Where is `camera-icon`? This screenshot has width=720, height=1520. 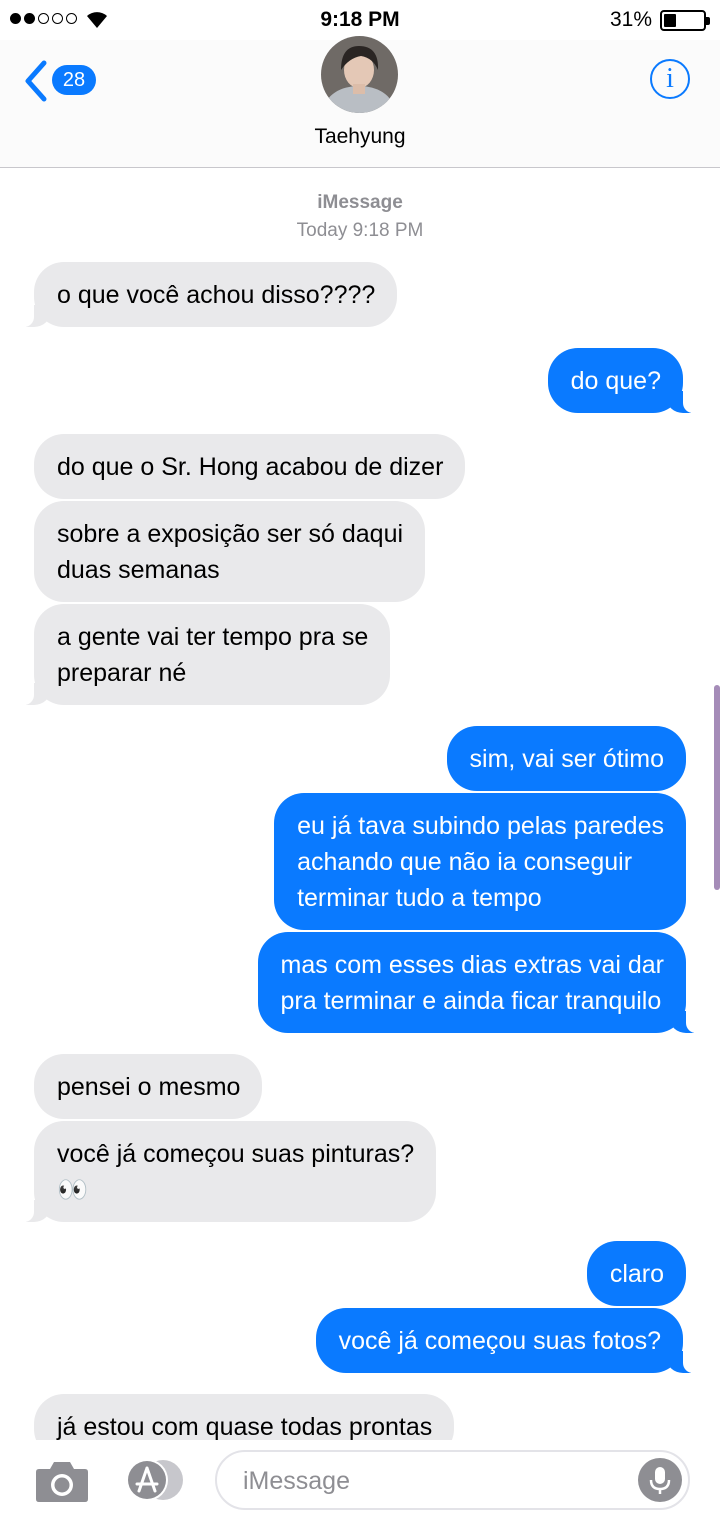
camera-icon is located at coordinates (62, 1481).